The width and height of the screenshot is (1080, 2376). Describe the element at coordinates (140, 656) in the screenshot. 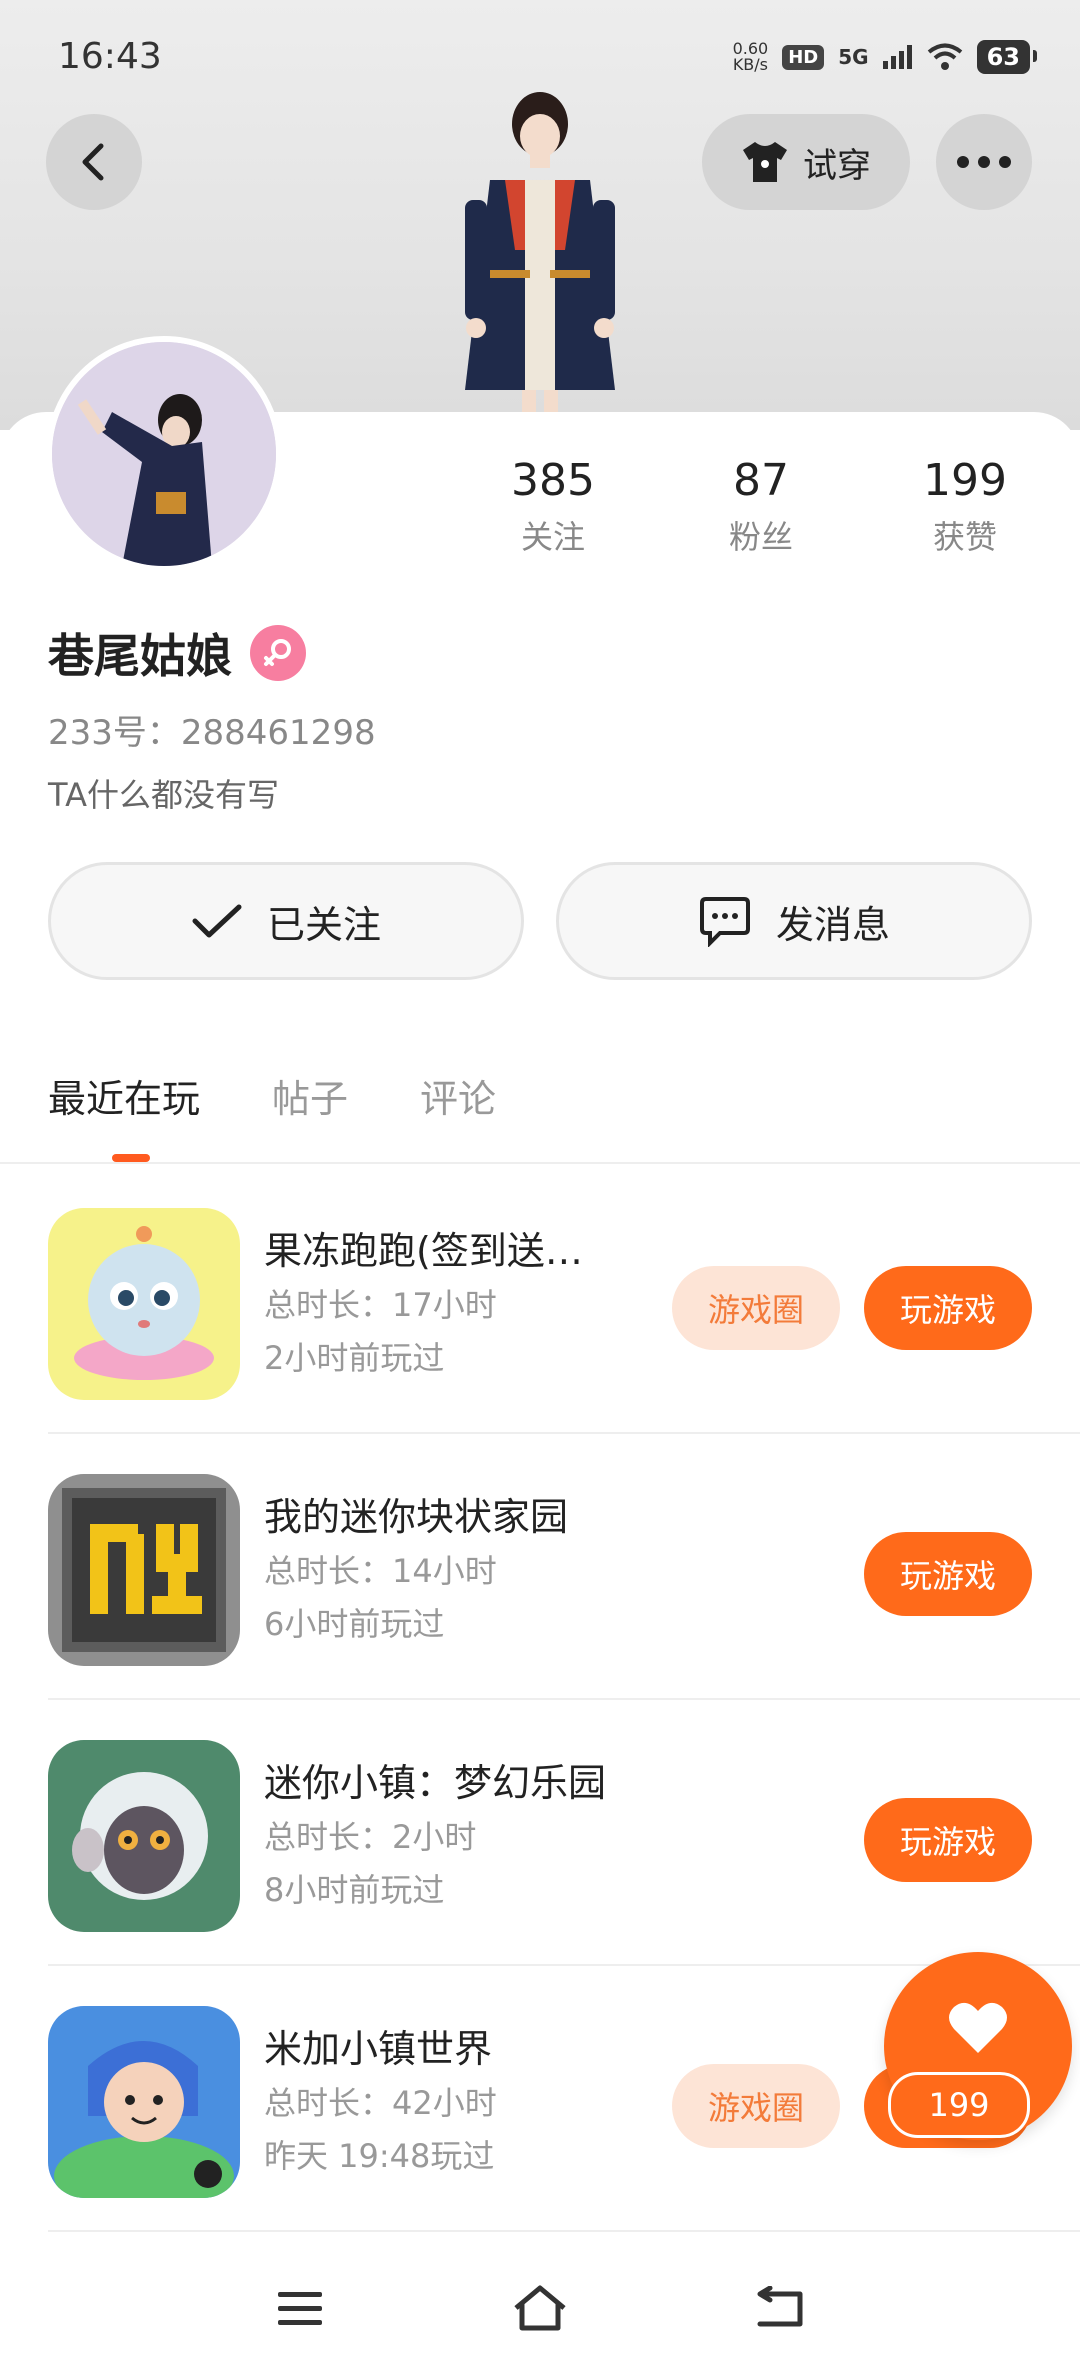

I see `profile-name: 巷尾姑娘` at that location.